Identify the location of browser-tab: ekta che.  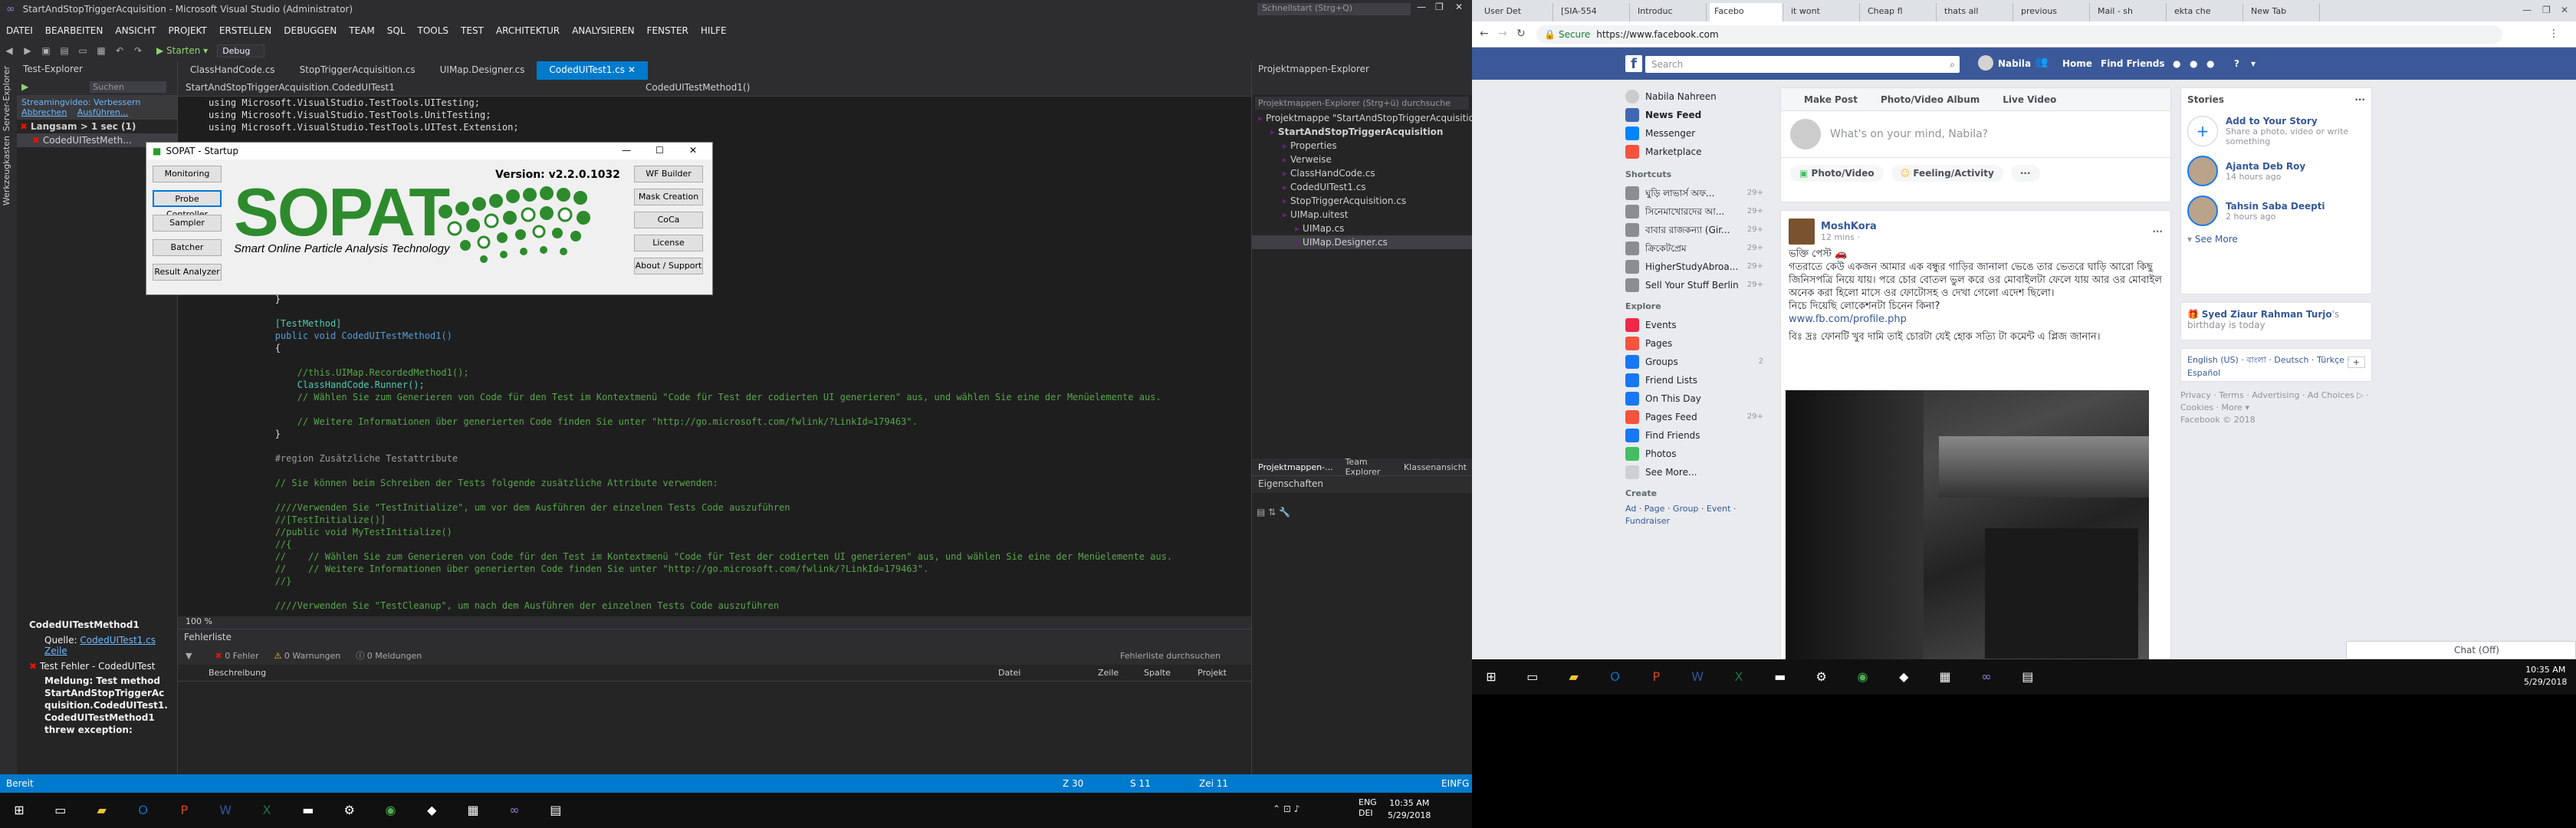
(2206, 12).